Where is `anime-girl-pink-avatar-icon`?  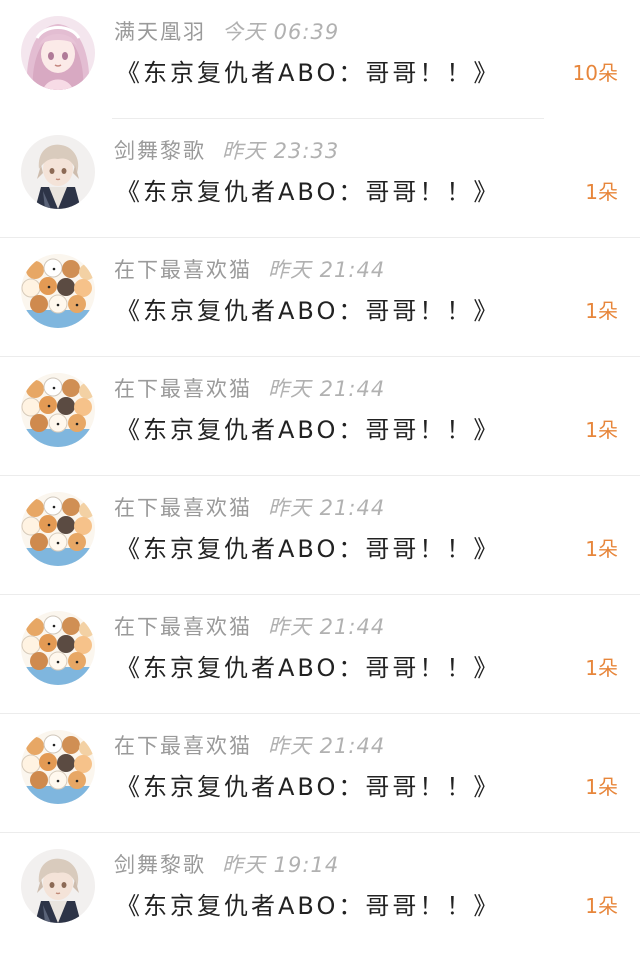 anime-girl-pink-avatar-icon is located at coordinates (58, 53).